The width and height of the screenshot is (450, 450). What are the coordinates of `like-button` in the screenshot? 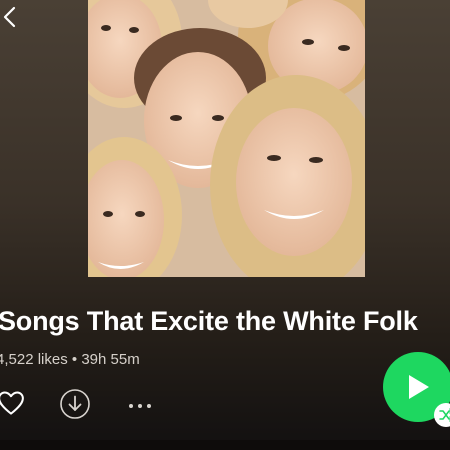 It's located at (13, 405).